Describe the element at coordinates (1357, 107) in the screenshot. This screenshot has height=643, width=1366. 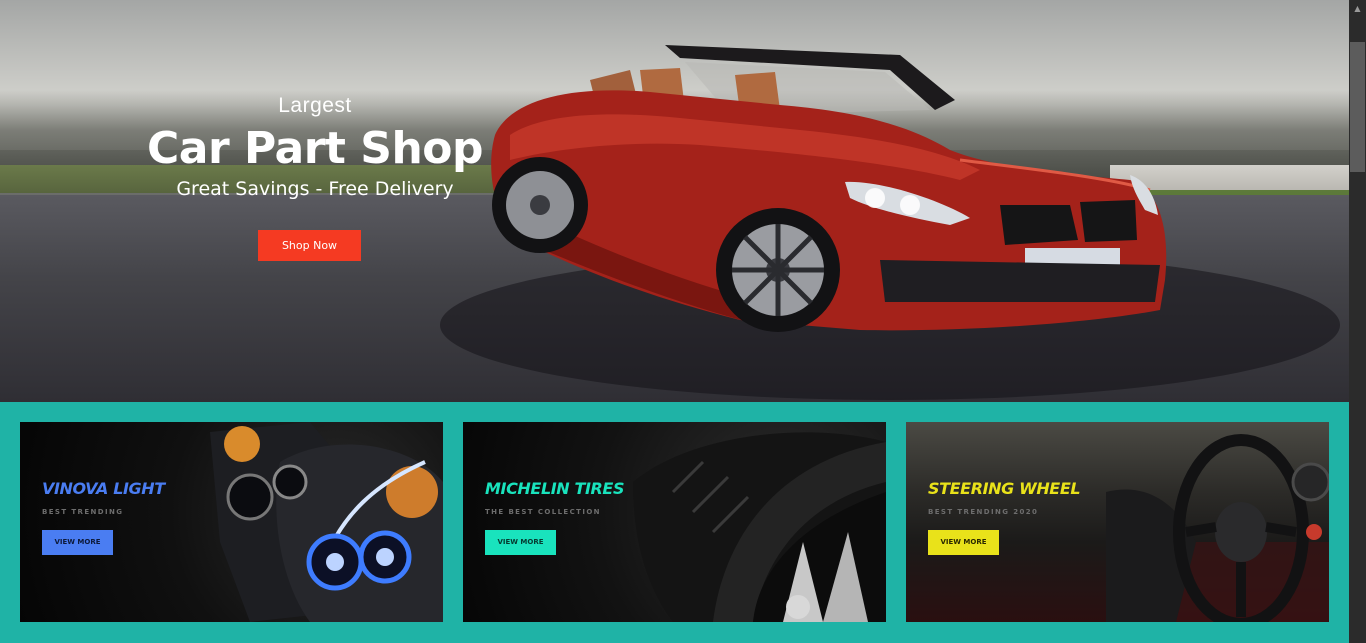
I see `scrollbar-thumb` at that location.